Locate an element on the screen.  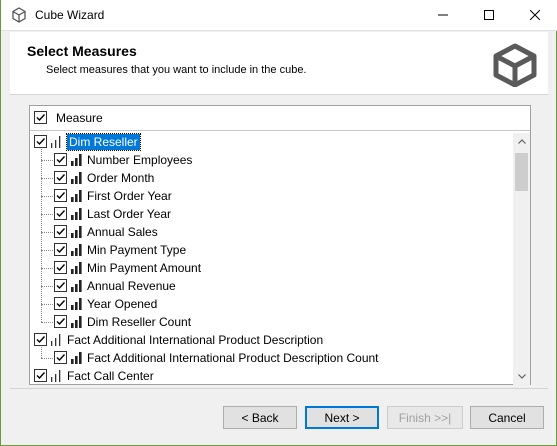
minimize-button is located at coordinates (443, 15).